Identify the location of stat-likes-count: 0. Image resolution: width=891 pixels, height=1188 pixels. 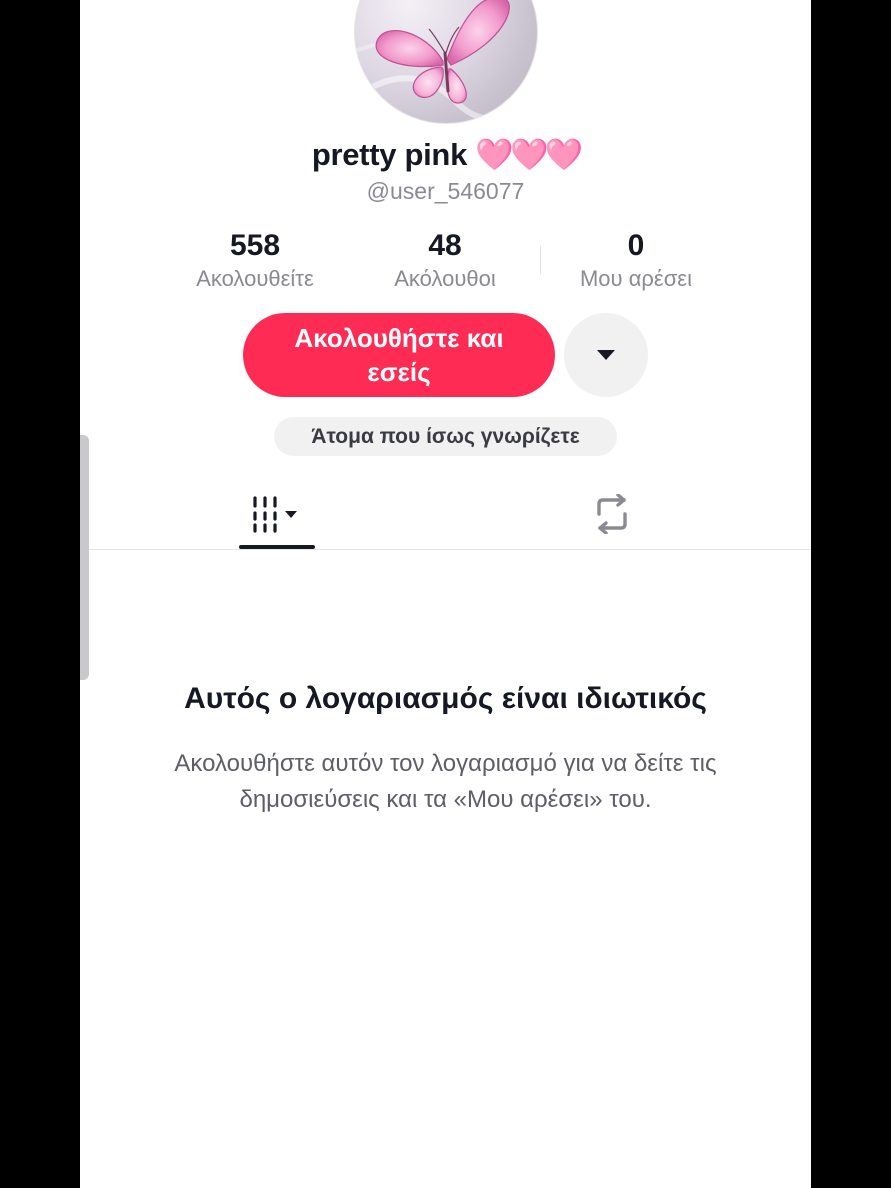
(636, 245).